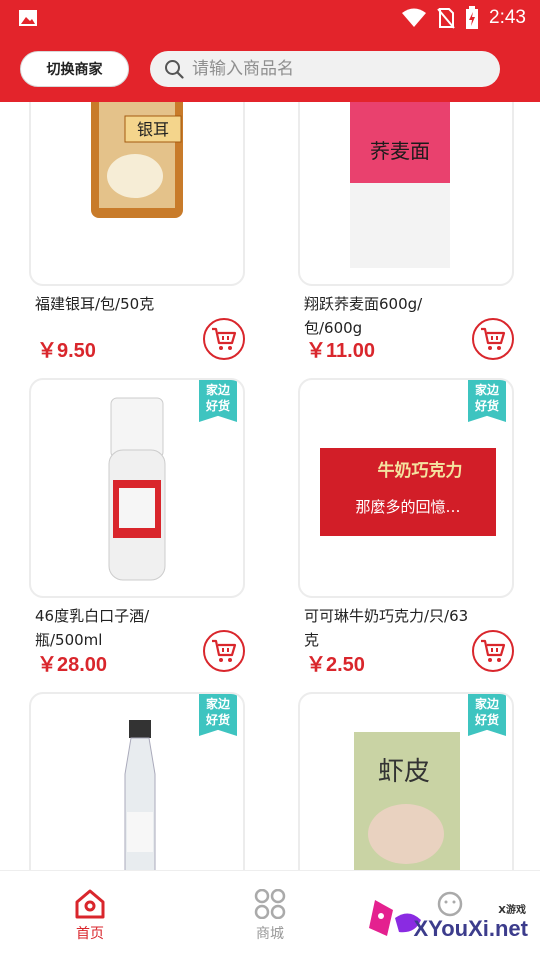  What do you see at coordinates (400, 151) in the screenshot?
I see `product-photo-label: 荞麦面` at bounding box center [400, 151].